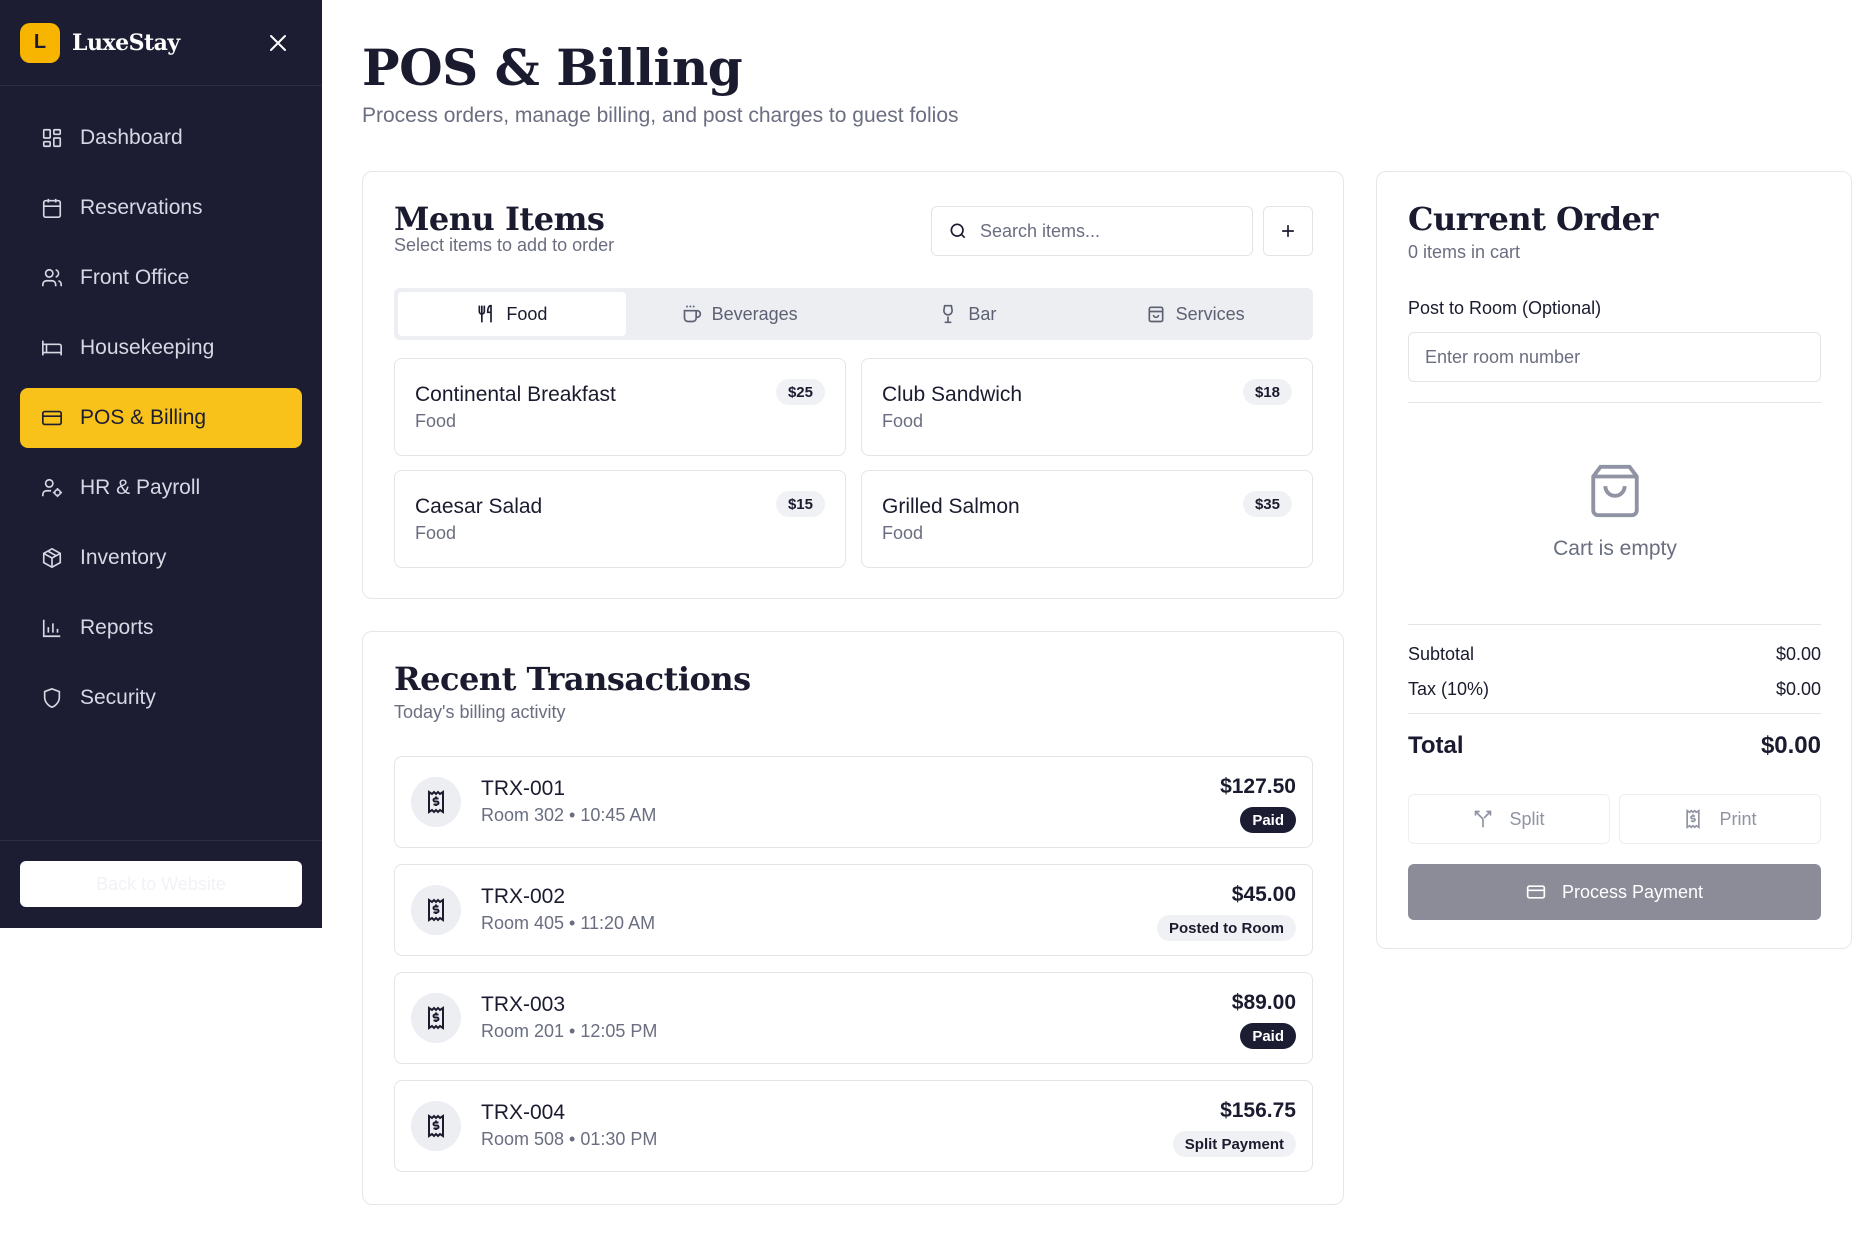  What do you see at coordinates (1483, 819) in the screenshot?
I see `split-icon` at bounding box center [1483, 819].